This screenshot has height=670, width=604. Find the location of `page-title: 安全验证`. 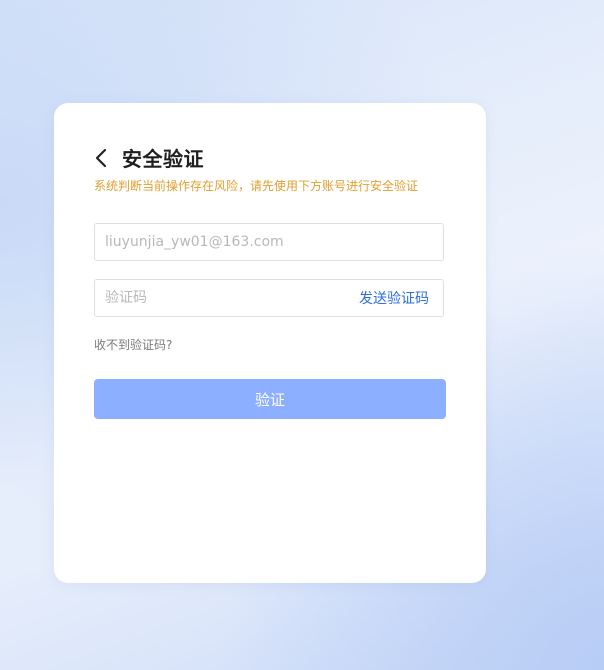

page-title: 安全验证 is located at coordinates (163, 159).